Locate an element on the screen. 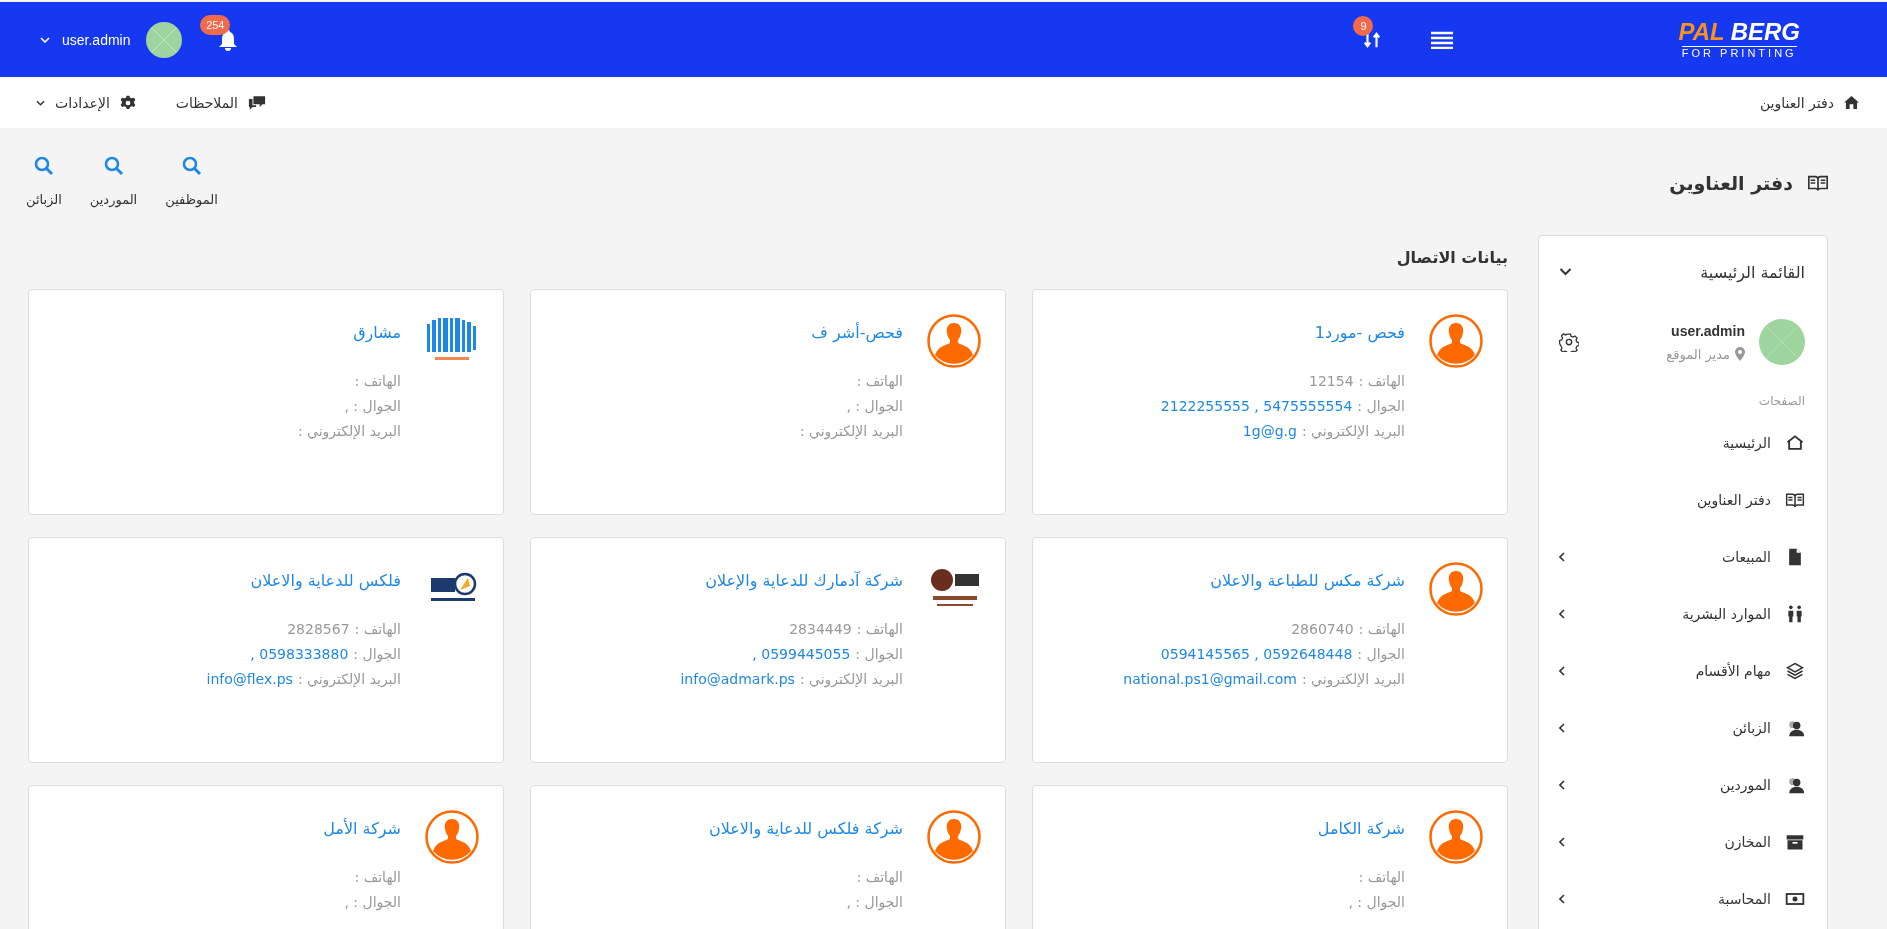 The height and width of the screenshot is (929, 1887). count-badge: 9 is located at coordinates (1363, 25).